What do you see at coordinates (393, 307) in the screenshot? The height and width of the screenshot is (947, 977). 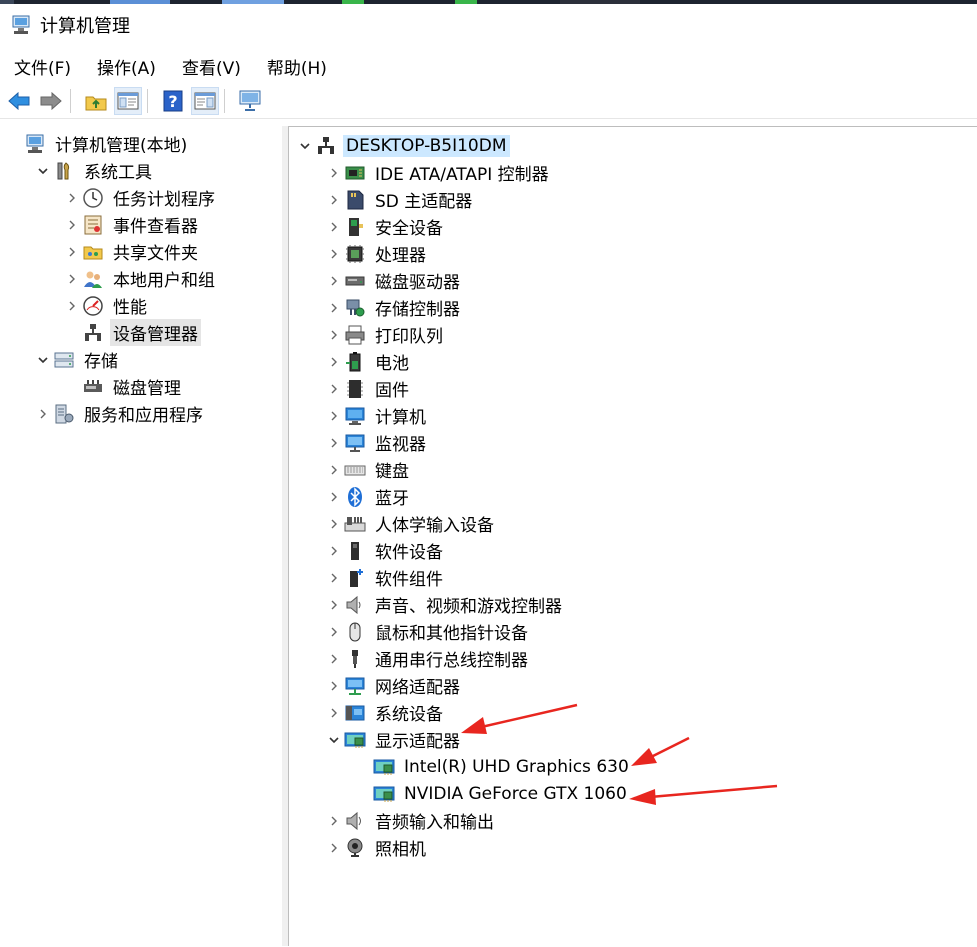 I see `device-tree-item: 存储控制器` at bounding box center [393, 307].